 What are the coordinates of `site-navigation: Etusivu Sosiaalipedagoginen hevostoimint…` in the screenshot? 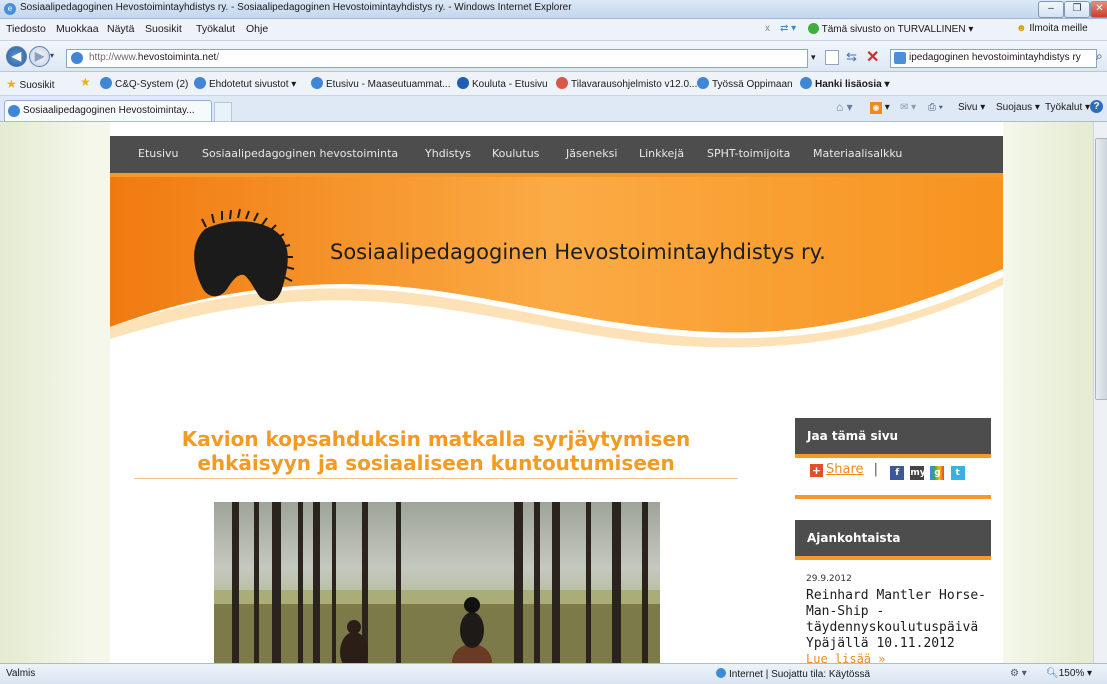 It's located at (556, 154).